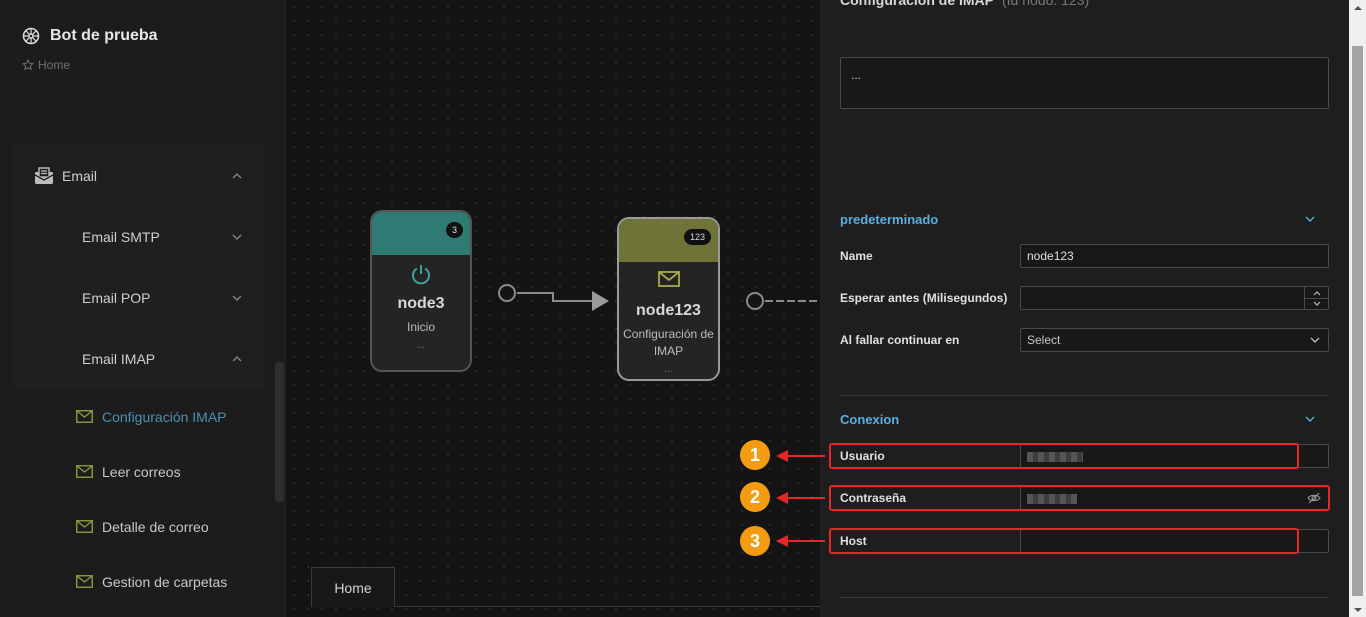 This screenshot has height=617, width=1366. I want to click on breadcrumb-home: Home, so click(54, 65).